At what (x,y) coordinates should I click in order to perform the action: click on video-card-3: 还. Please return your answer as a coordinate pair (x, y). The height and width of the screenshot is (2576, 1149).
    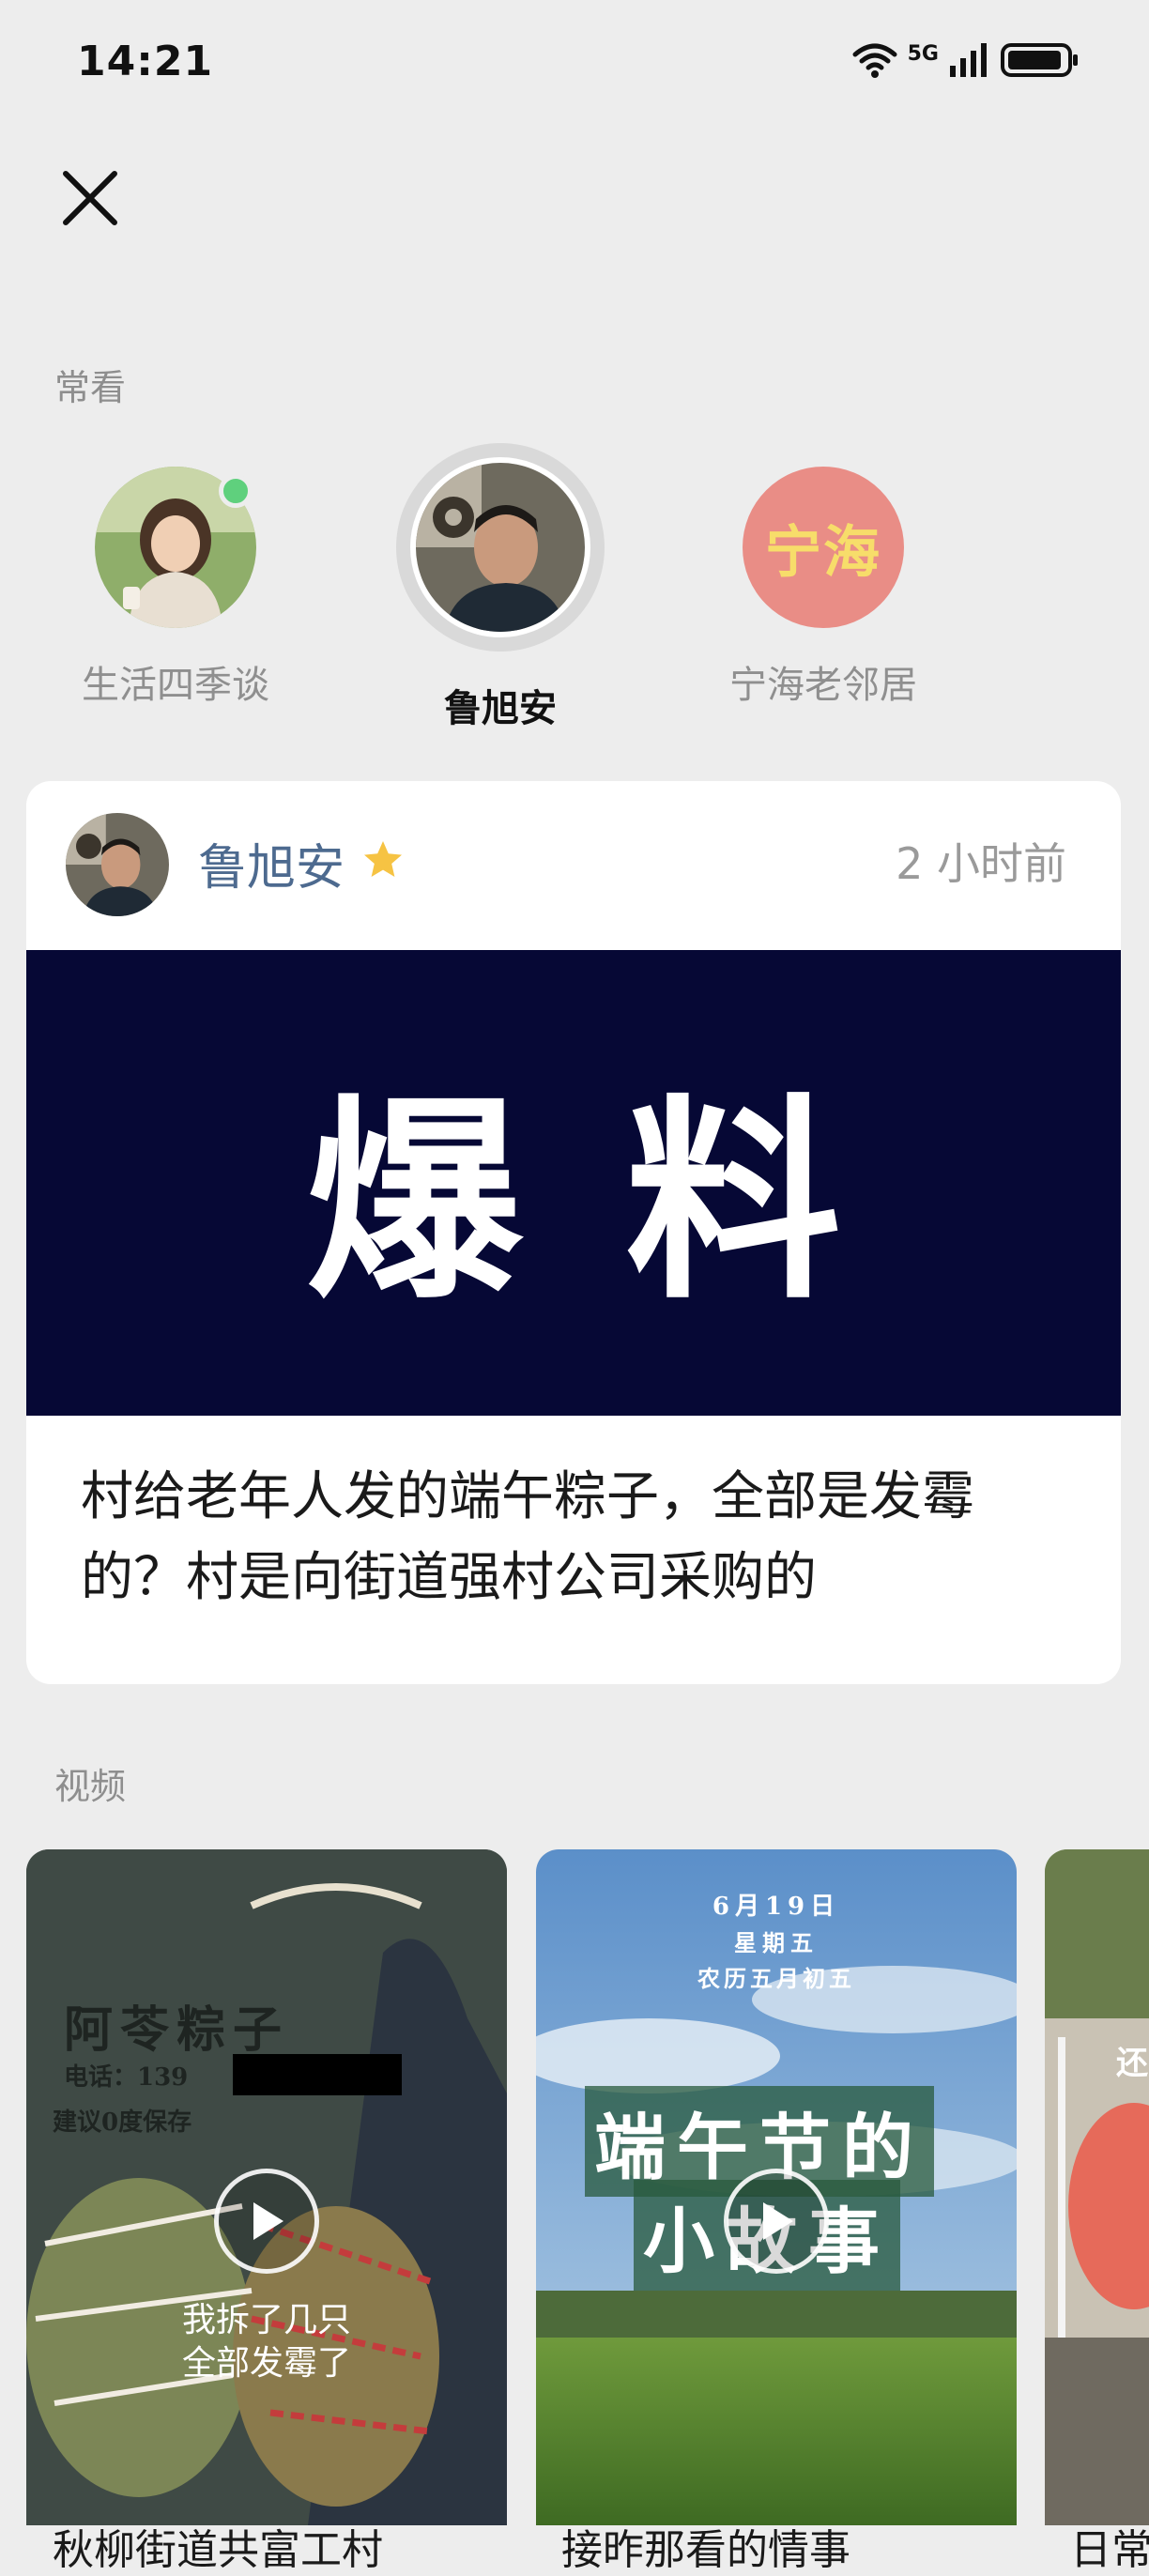
    Looking at the image, I should click on (1097, 2187).